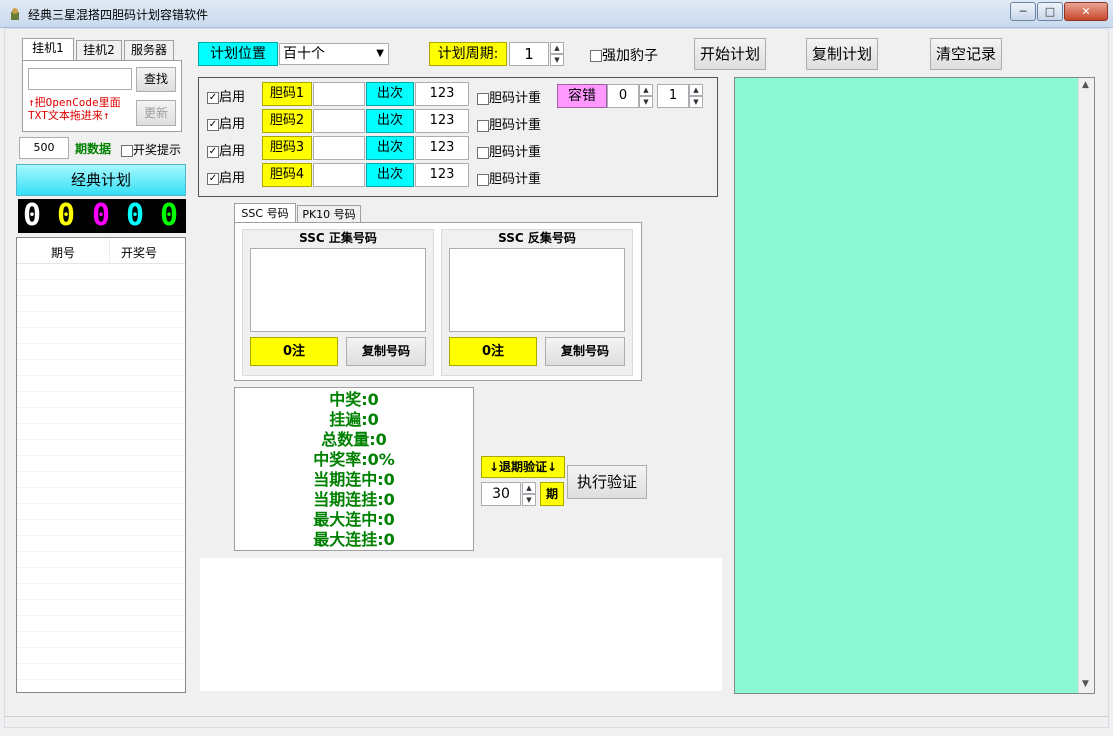 The width and height of the screenshot is (1113, 736). I want to click on tolerance-label: 容错, so click(582, 96).